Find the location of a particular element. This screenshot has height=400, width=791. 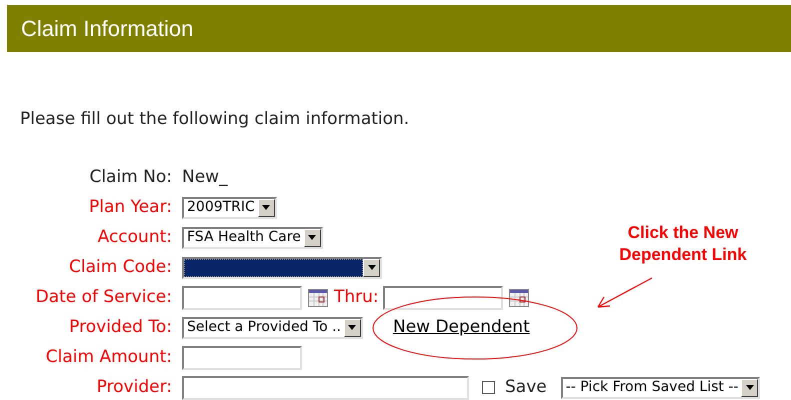

field-label: Provider: is located at coordinates (134, 387).